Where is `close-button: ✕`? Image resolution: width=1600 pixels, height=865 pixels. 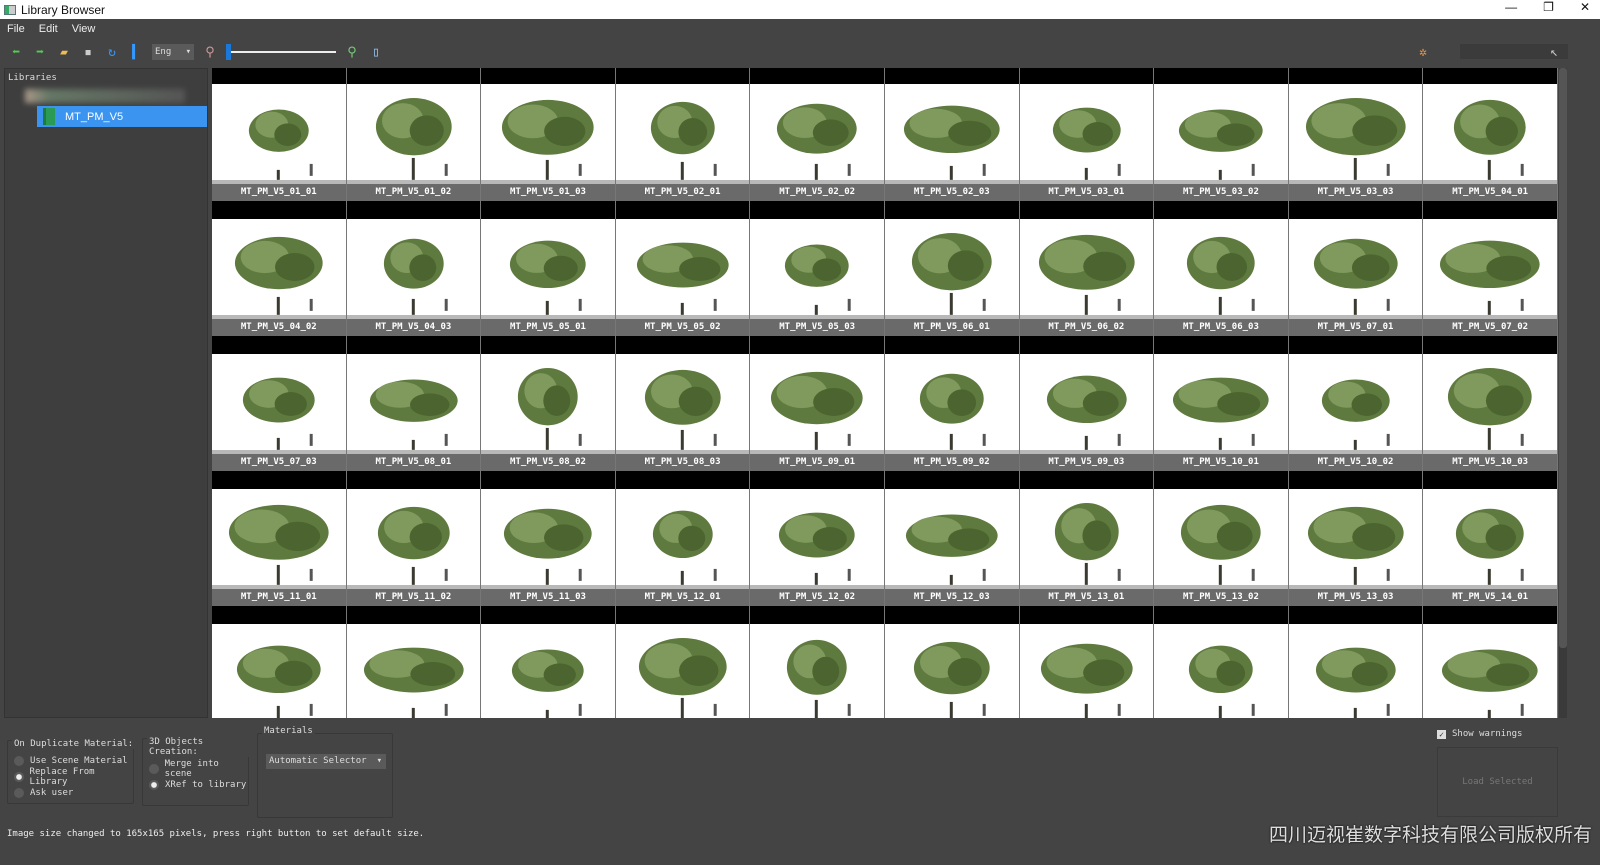
close-button: ✕ is located at coordinates (1585, 7).